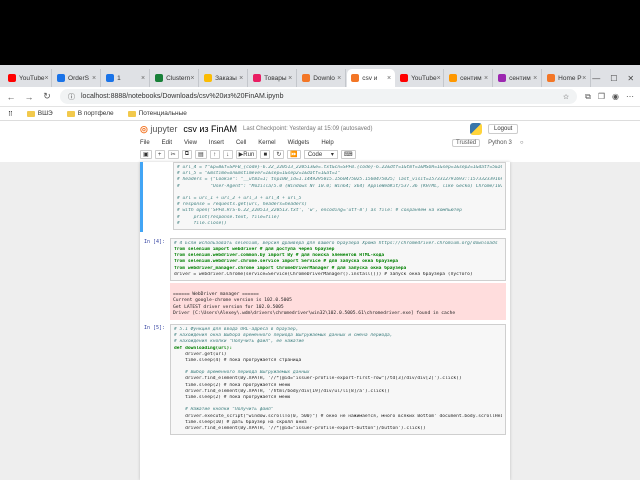 The height and width of the screenshot is (480, 640). What do you see at coordinates (158, 129) in the screenshot?
I see `jupyter-logo: ◎ jupyter` at bounding box center [158, 129].